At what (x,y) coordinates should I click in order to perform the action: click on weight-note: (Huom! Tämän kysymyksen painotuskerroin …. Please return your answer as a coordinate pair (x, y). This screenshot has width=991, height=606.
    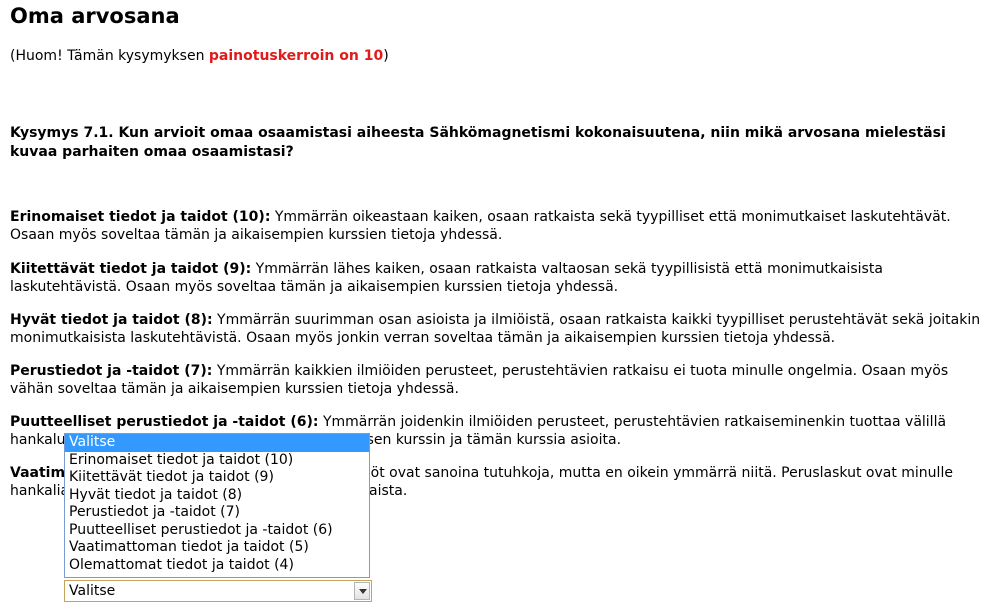
    Looking at the image, I should click on (199, 56).